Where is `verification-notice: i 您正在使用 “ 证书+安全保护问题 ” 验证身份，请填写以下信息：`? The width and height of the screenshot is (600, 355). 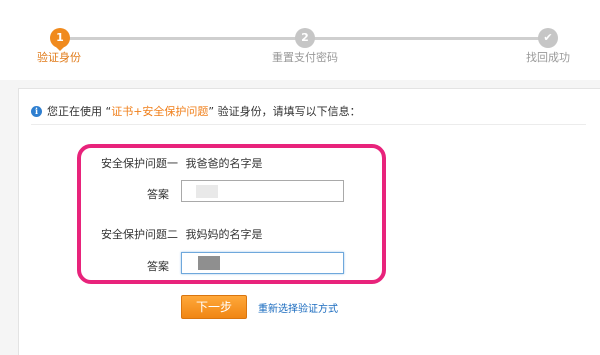
verification-notice: i 您正在使用 “ 证书+安全保护问题 ” 验证身份，请填写以下信息： is located at coordinates (196, 111).